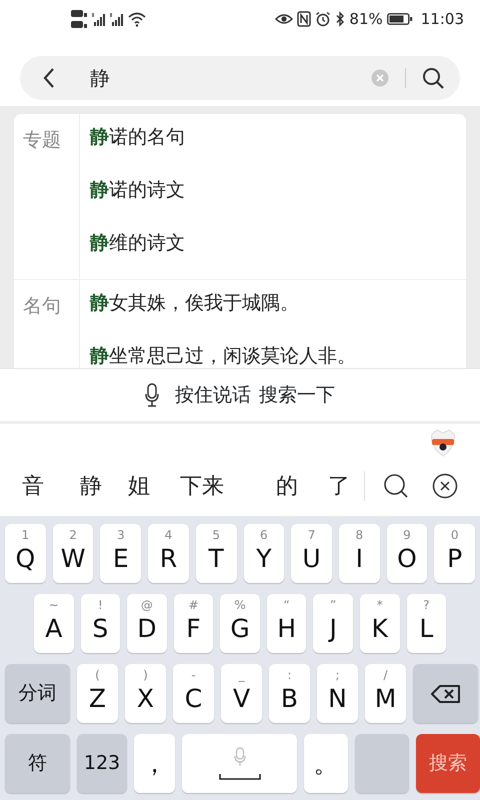 This screenshot has height=800, width=480. Describe the element at coordinates (194, 303) in the screenshot. I see `result-item: 静女其姝，俟我于城隅。` at that location.